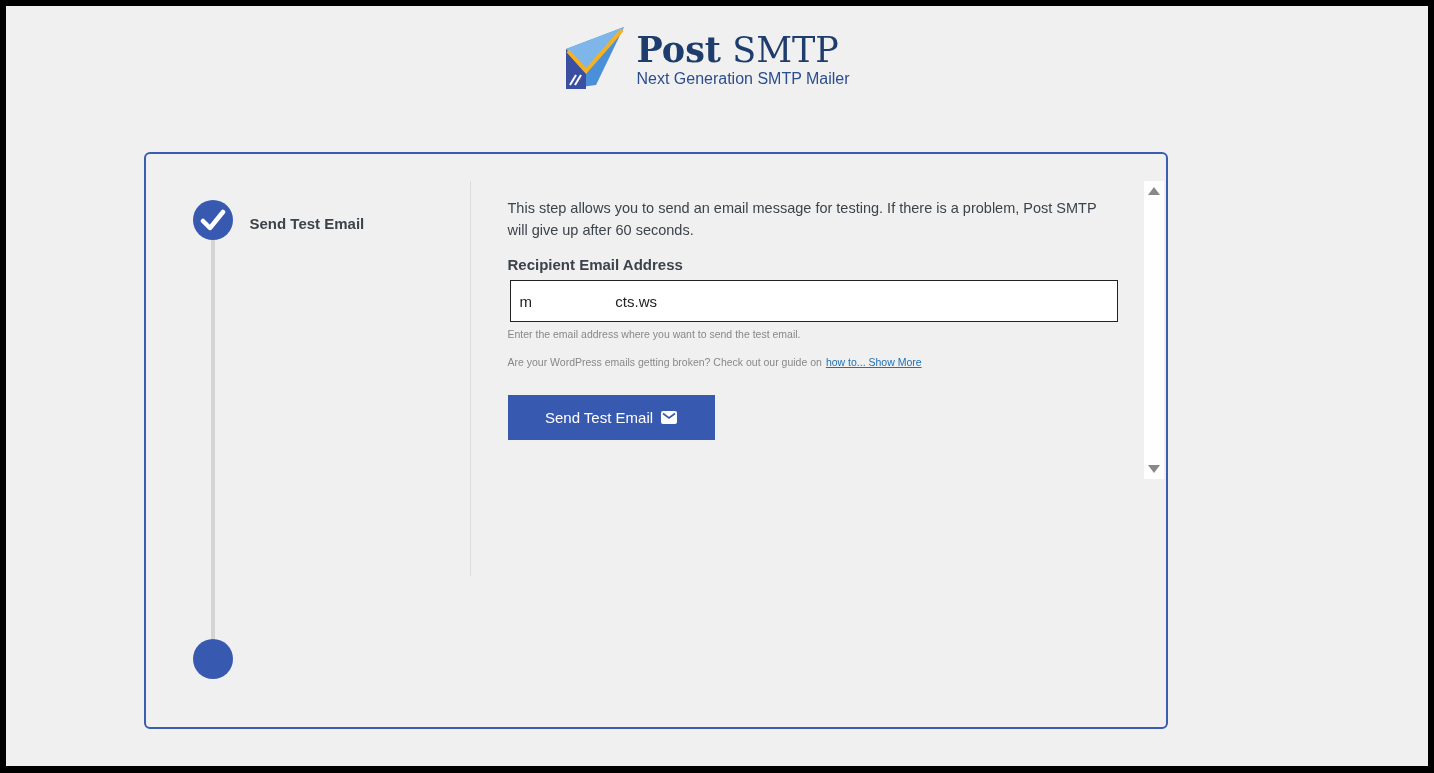  I want to click on guide-text: Are your WordPress emails getting broken? Check out our guide on how to... Show More, so click(715, 362).